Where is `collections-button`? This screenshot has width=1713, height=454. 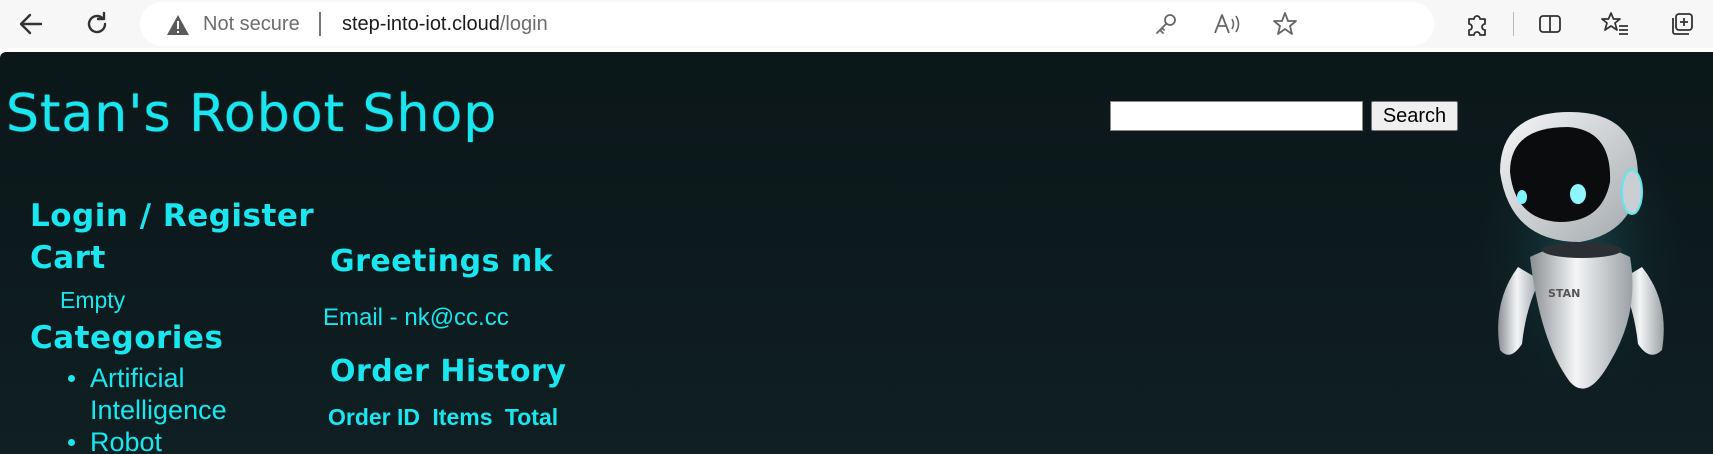 collections-button is located at coordinates (1682, 24).